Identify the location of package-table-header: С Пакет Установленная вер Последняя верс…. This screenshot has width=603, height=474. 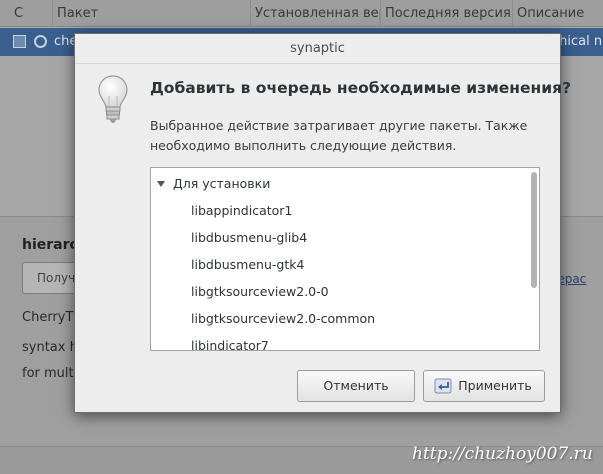
(301, 13).